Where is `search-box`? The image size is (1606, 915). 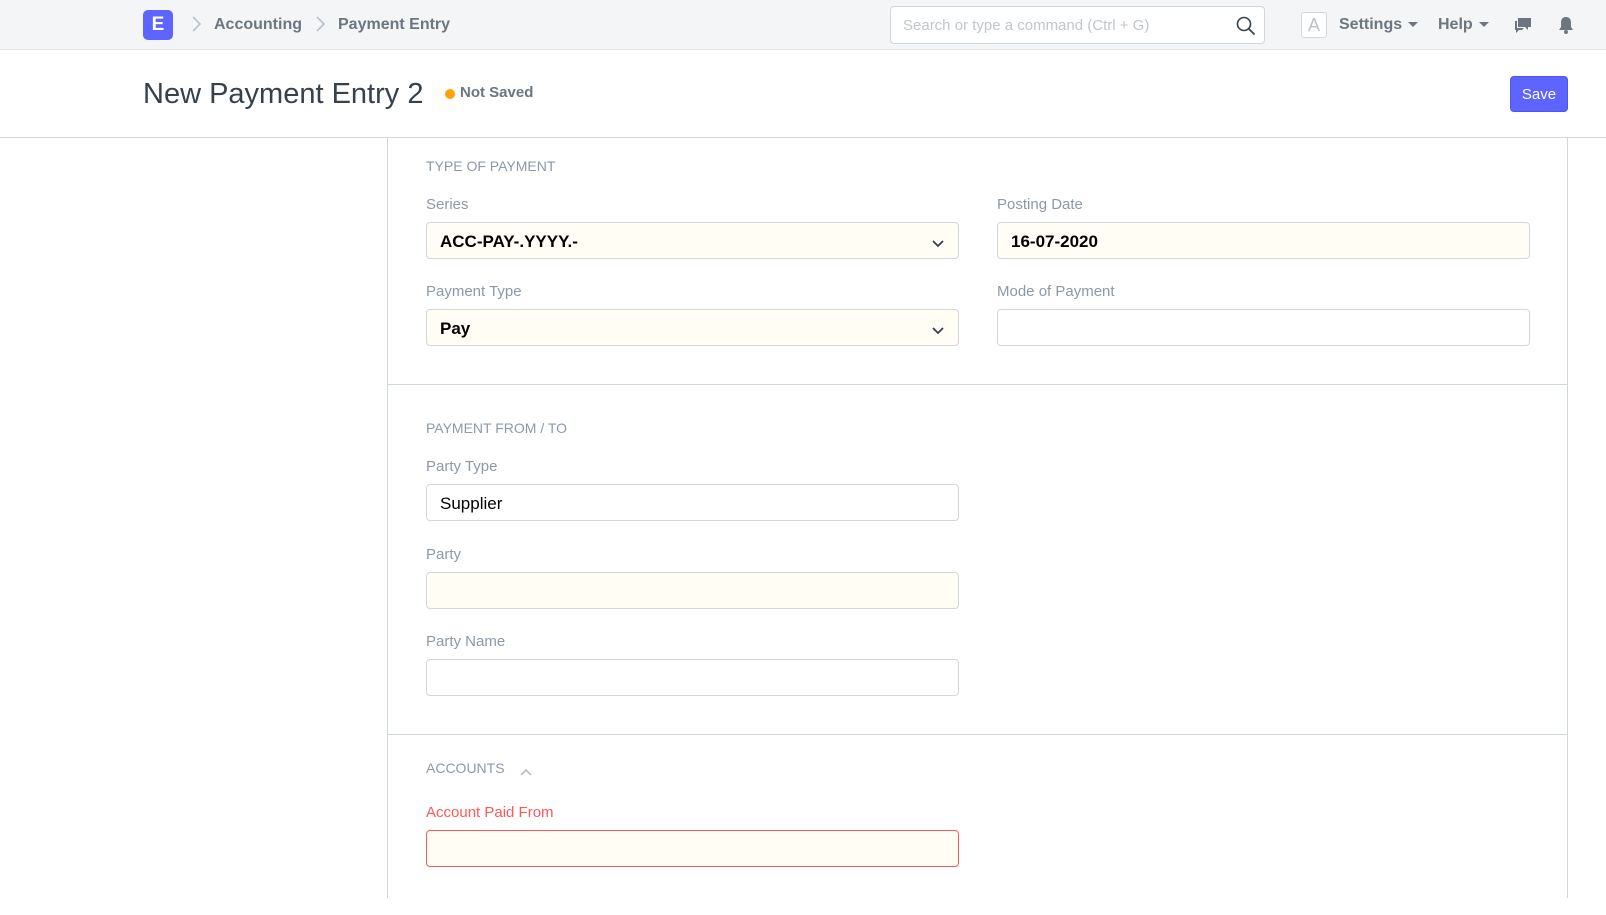 search-box is located at coordinates (1077, 25).